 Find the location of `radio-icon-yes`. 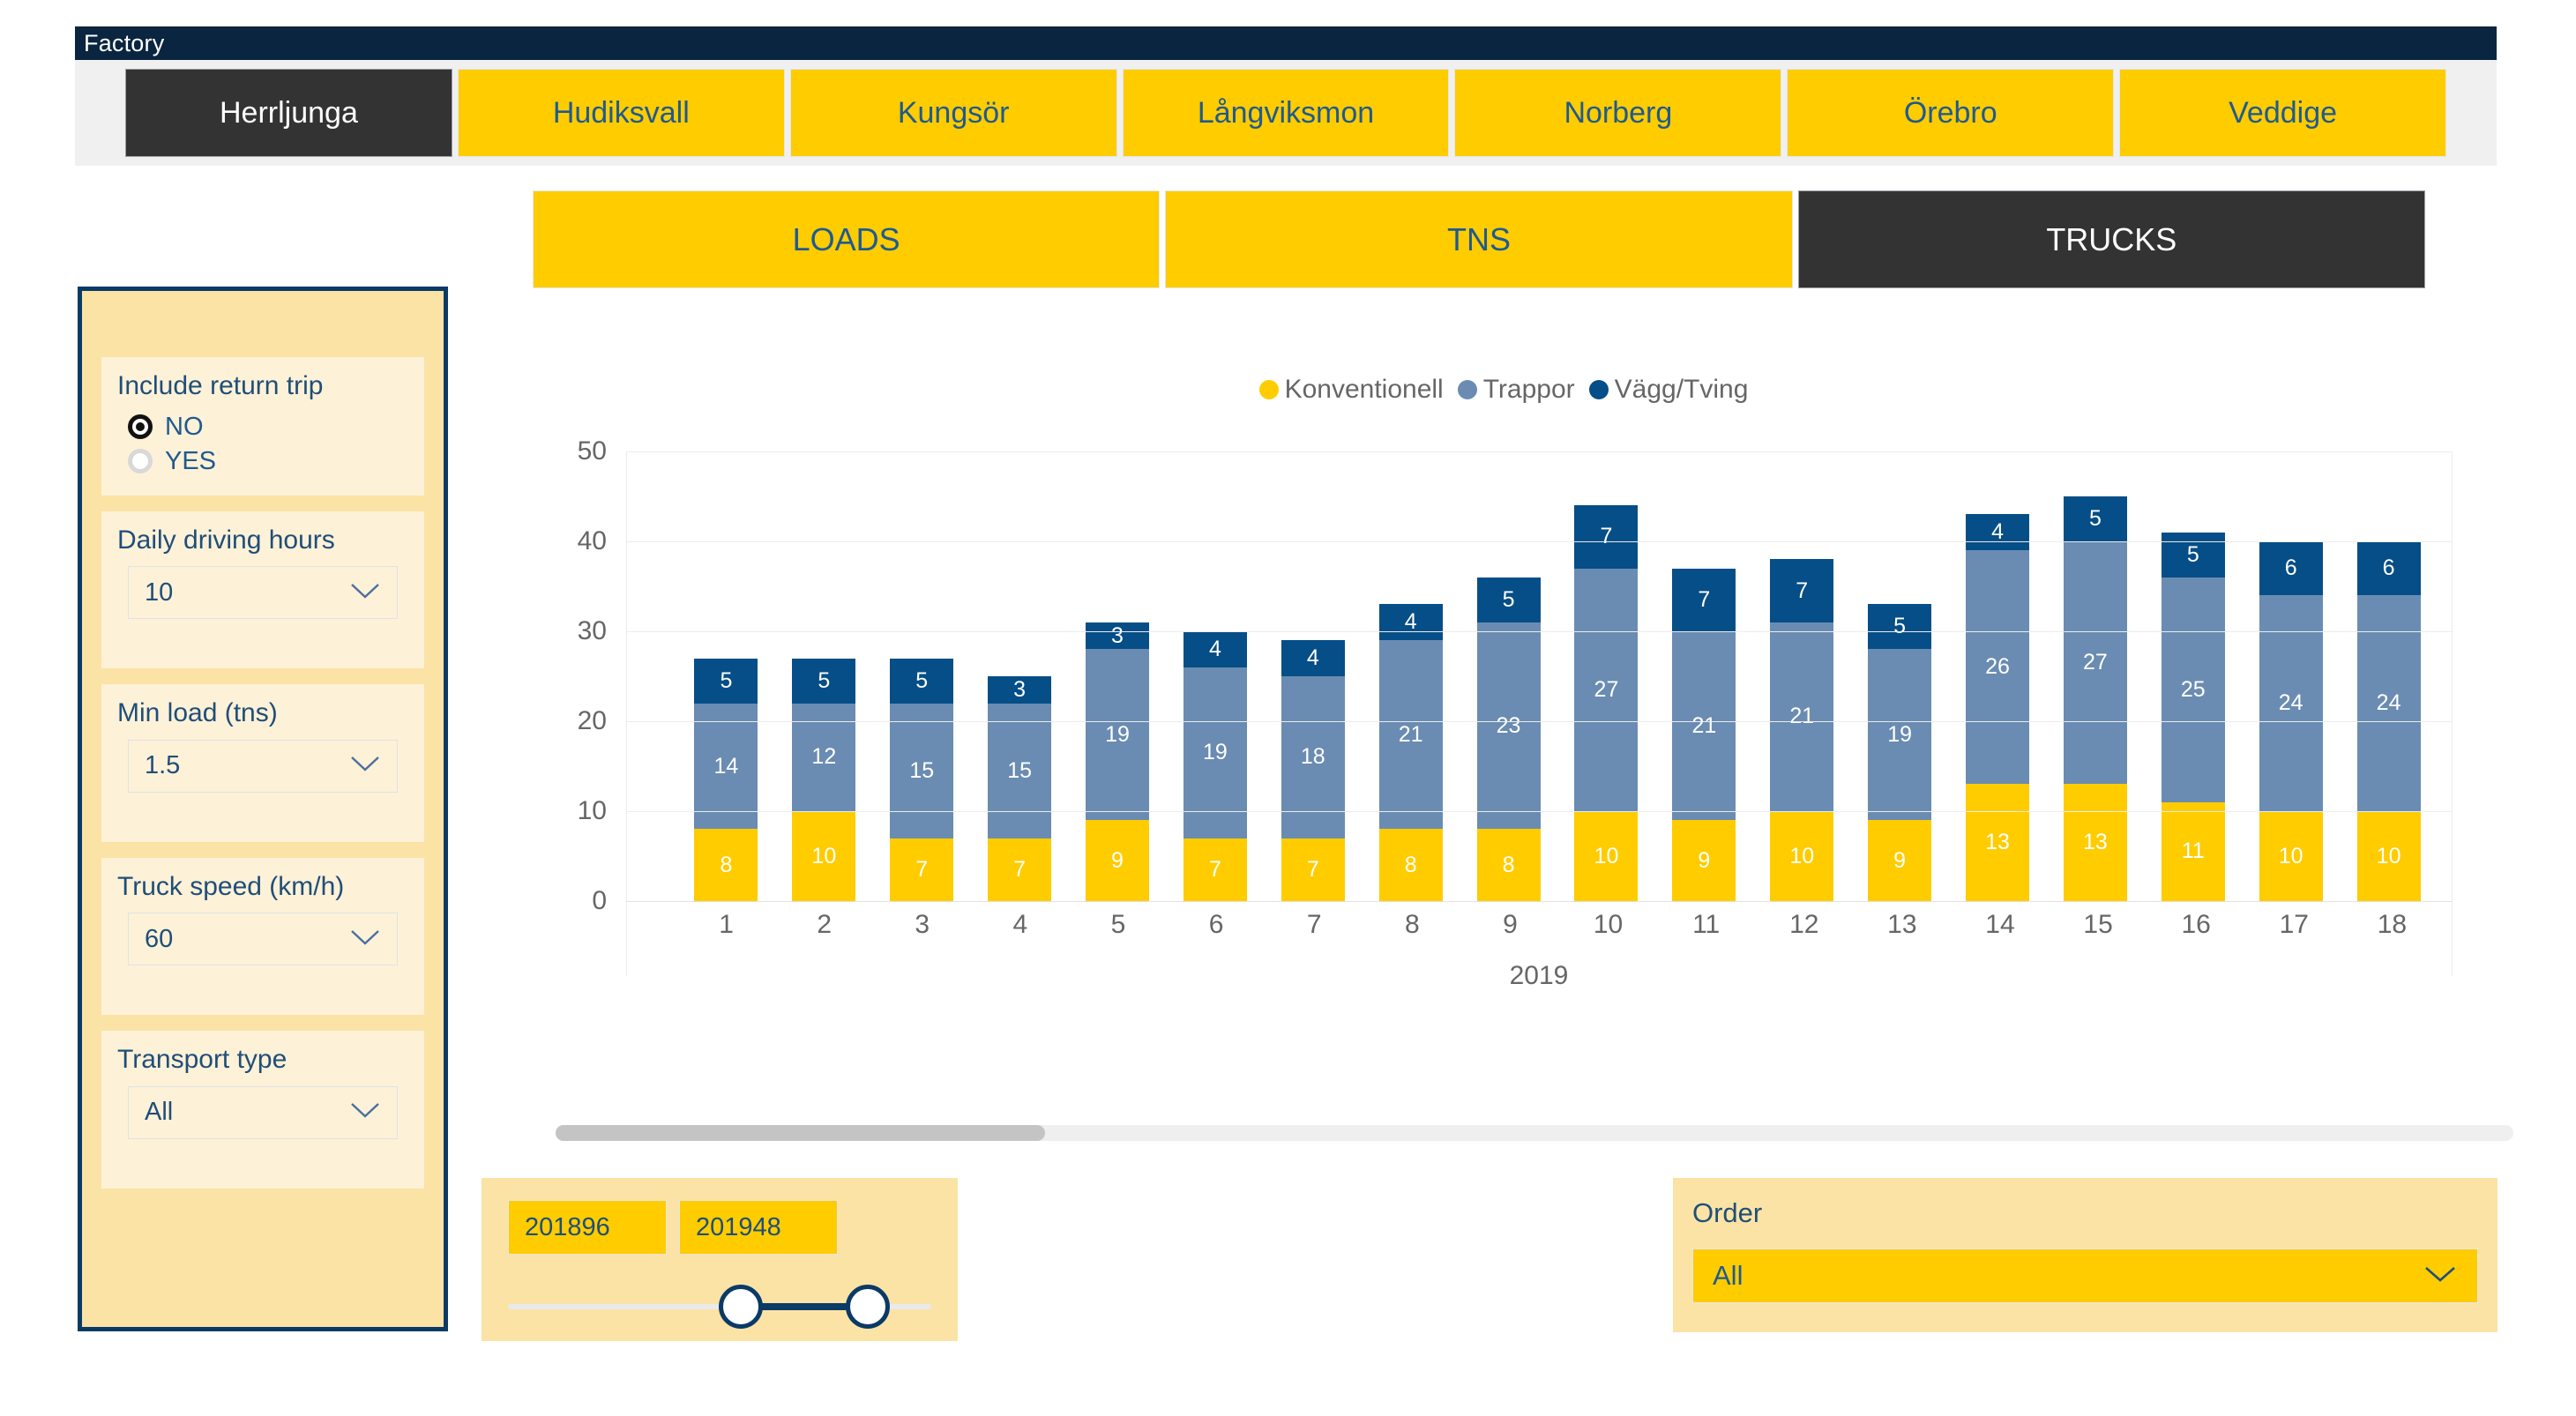

radio-icon-yes is located at coordinates (140, 461).